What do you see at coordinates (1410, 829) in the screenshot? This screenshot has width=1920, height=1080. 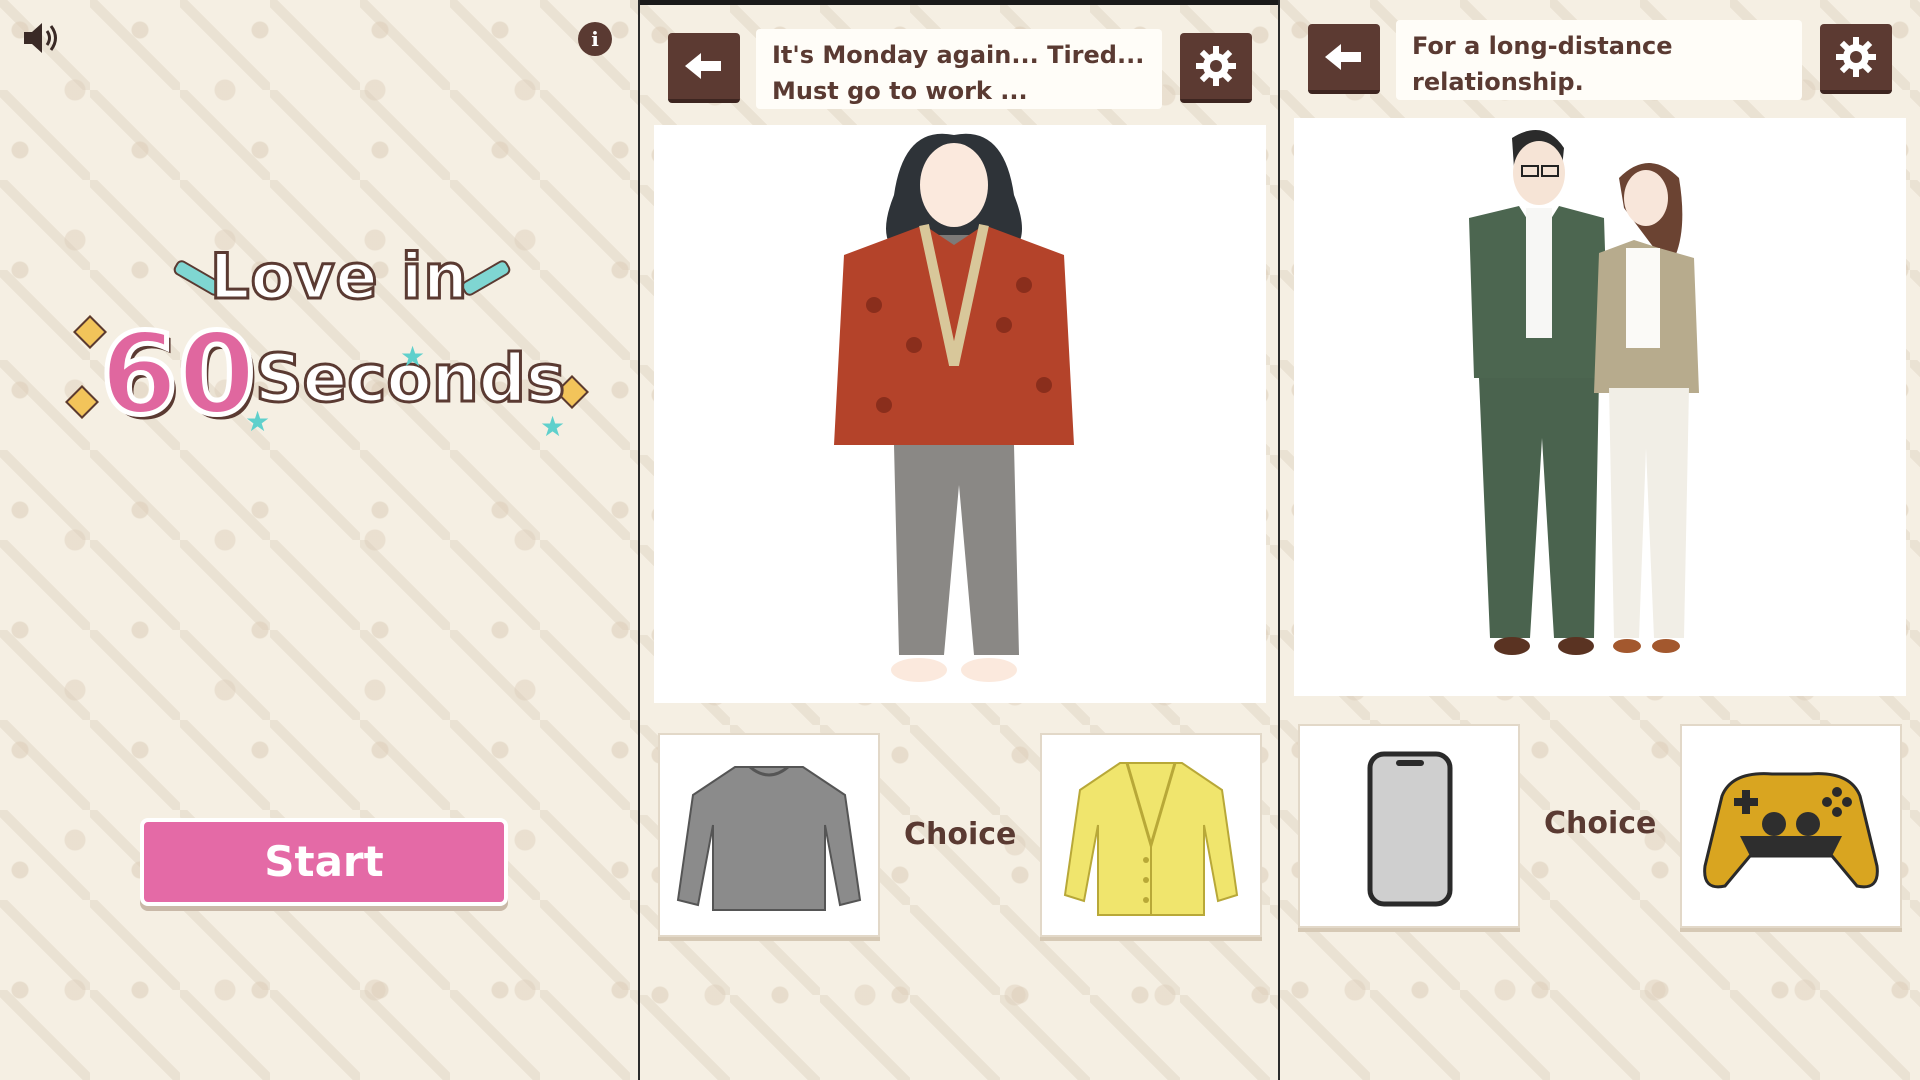 I see `smartphone-icon` at bounding box center [1410, 829].